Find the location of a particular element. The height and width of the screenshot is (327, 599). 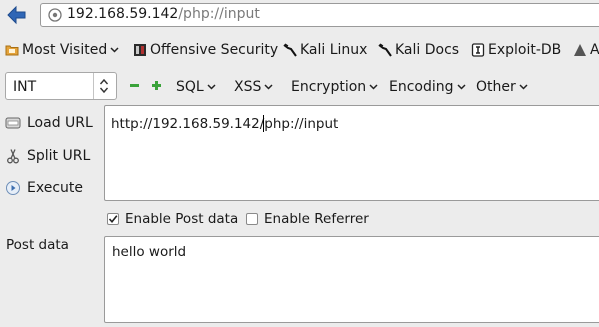

enable-post-checkbox: Enable Post data is located at coordinates (173, 219).